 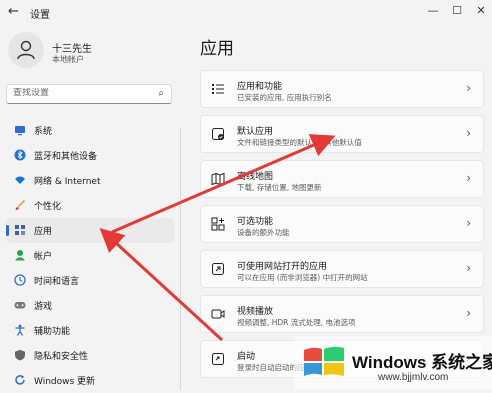 I want to click on watermark: Windows 系统之家 www.bjjmlv.com, so click(x=393, y=363).